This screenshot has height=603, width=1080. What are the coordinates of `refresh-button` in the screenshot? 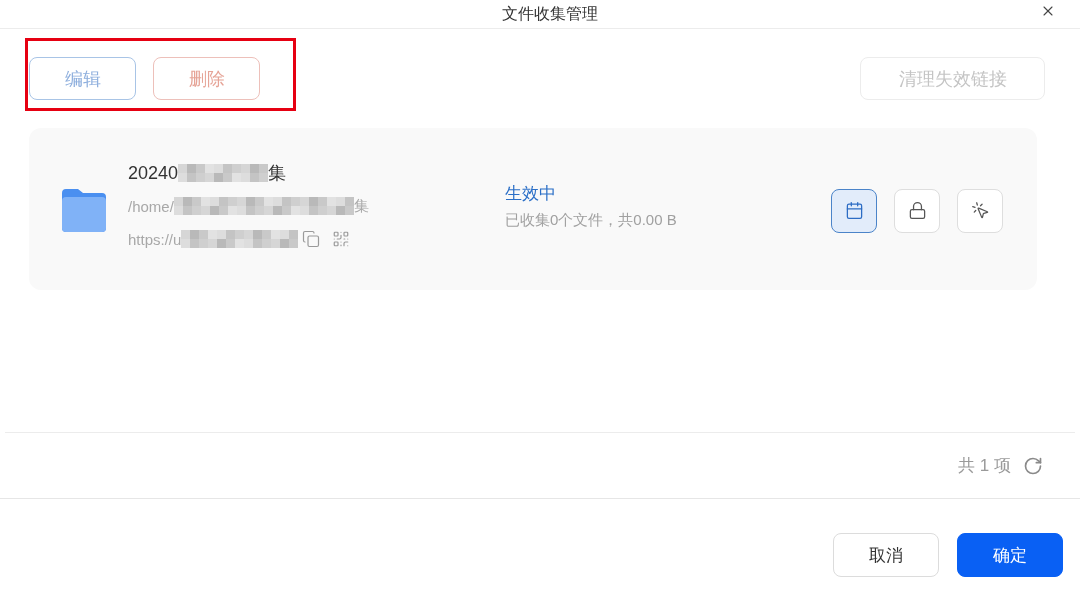 It's located at (1033, 465).